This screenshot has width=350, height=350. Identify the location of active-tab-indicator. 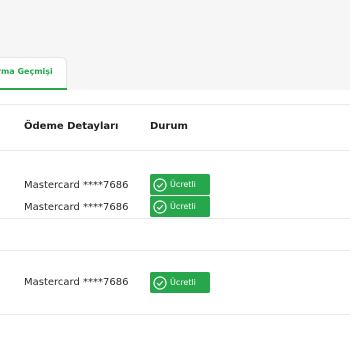
(33, 89).